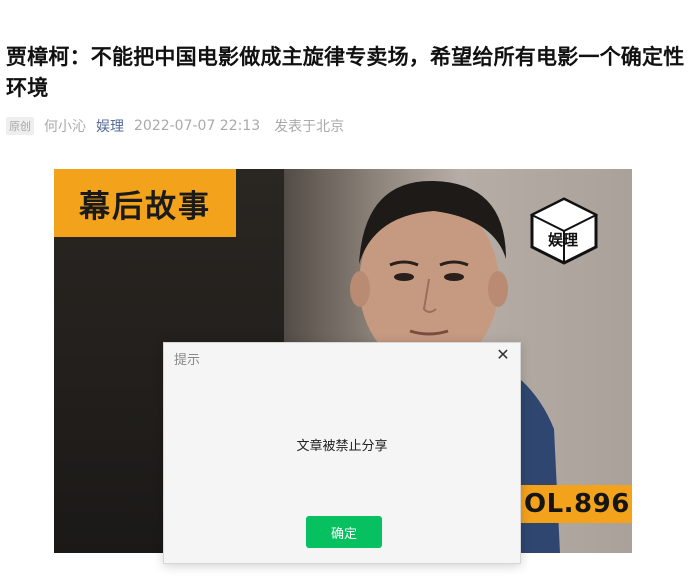 The width and height of the screenshot is (699, 584). I want to click on article-meta: 原创 何小沁 娱理 2022-07-07 22:13 发表于北京, so click(175, 126).